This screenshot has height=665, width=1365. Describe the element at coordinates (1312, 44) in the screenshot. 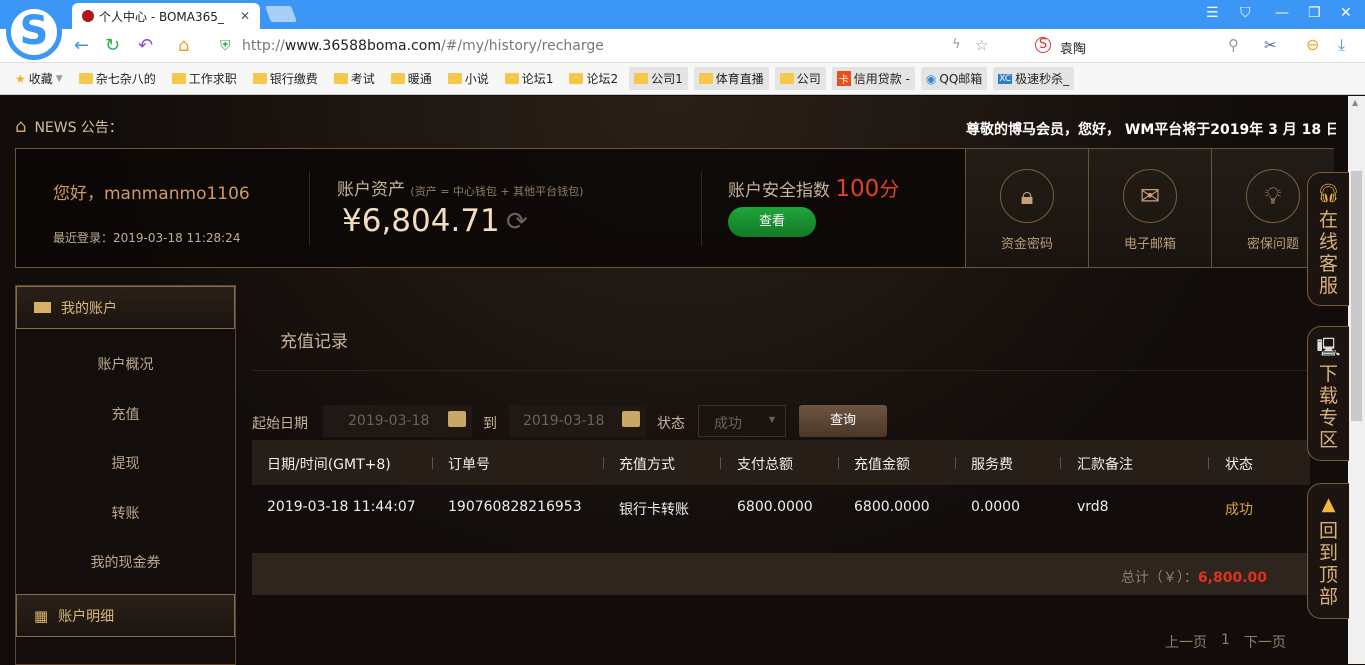

I see `more-icon: ⊖` at that location.